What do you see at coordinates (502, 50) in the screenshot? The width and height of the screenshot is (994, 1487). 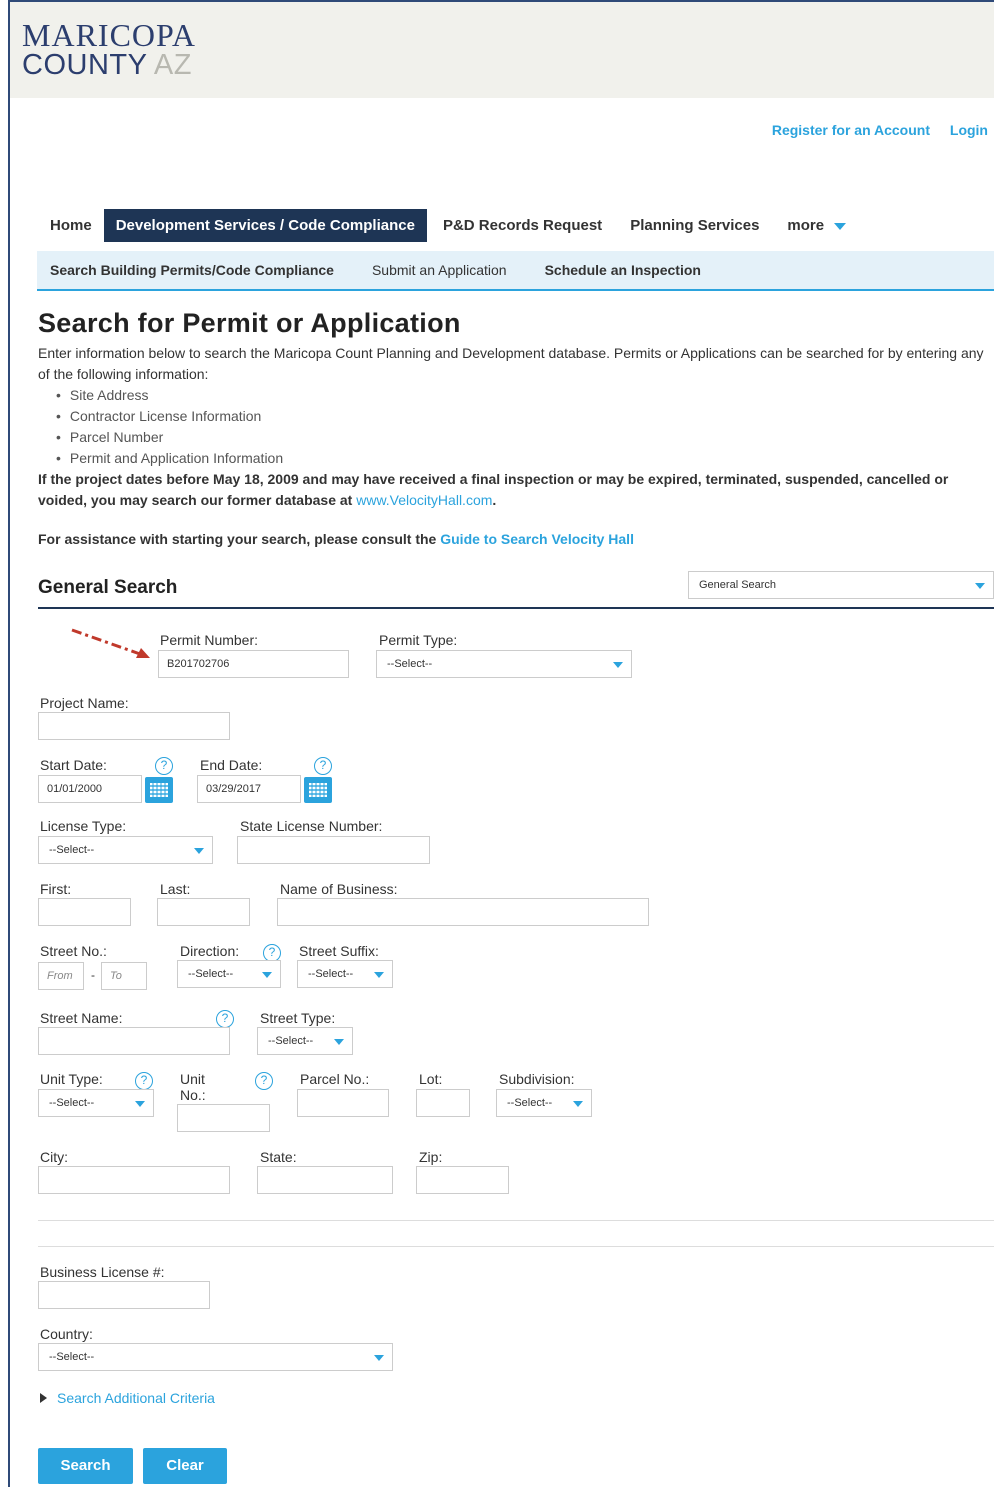 I see `header-banner: MARICOPA COUNTY AZ` at bounding box center [502, 50].